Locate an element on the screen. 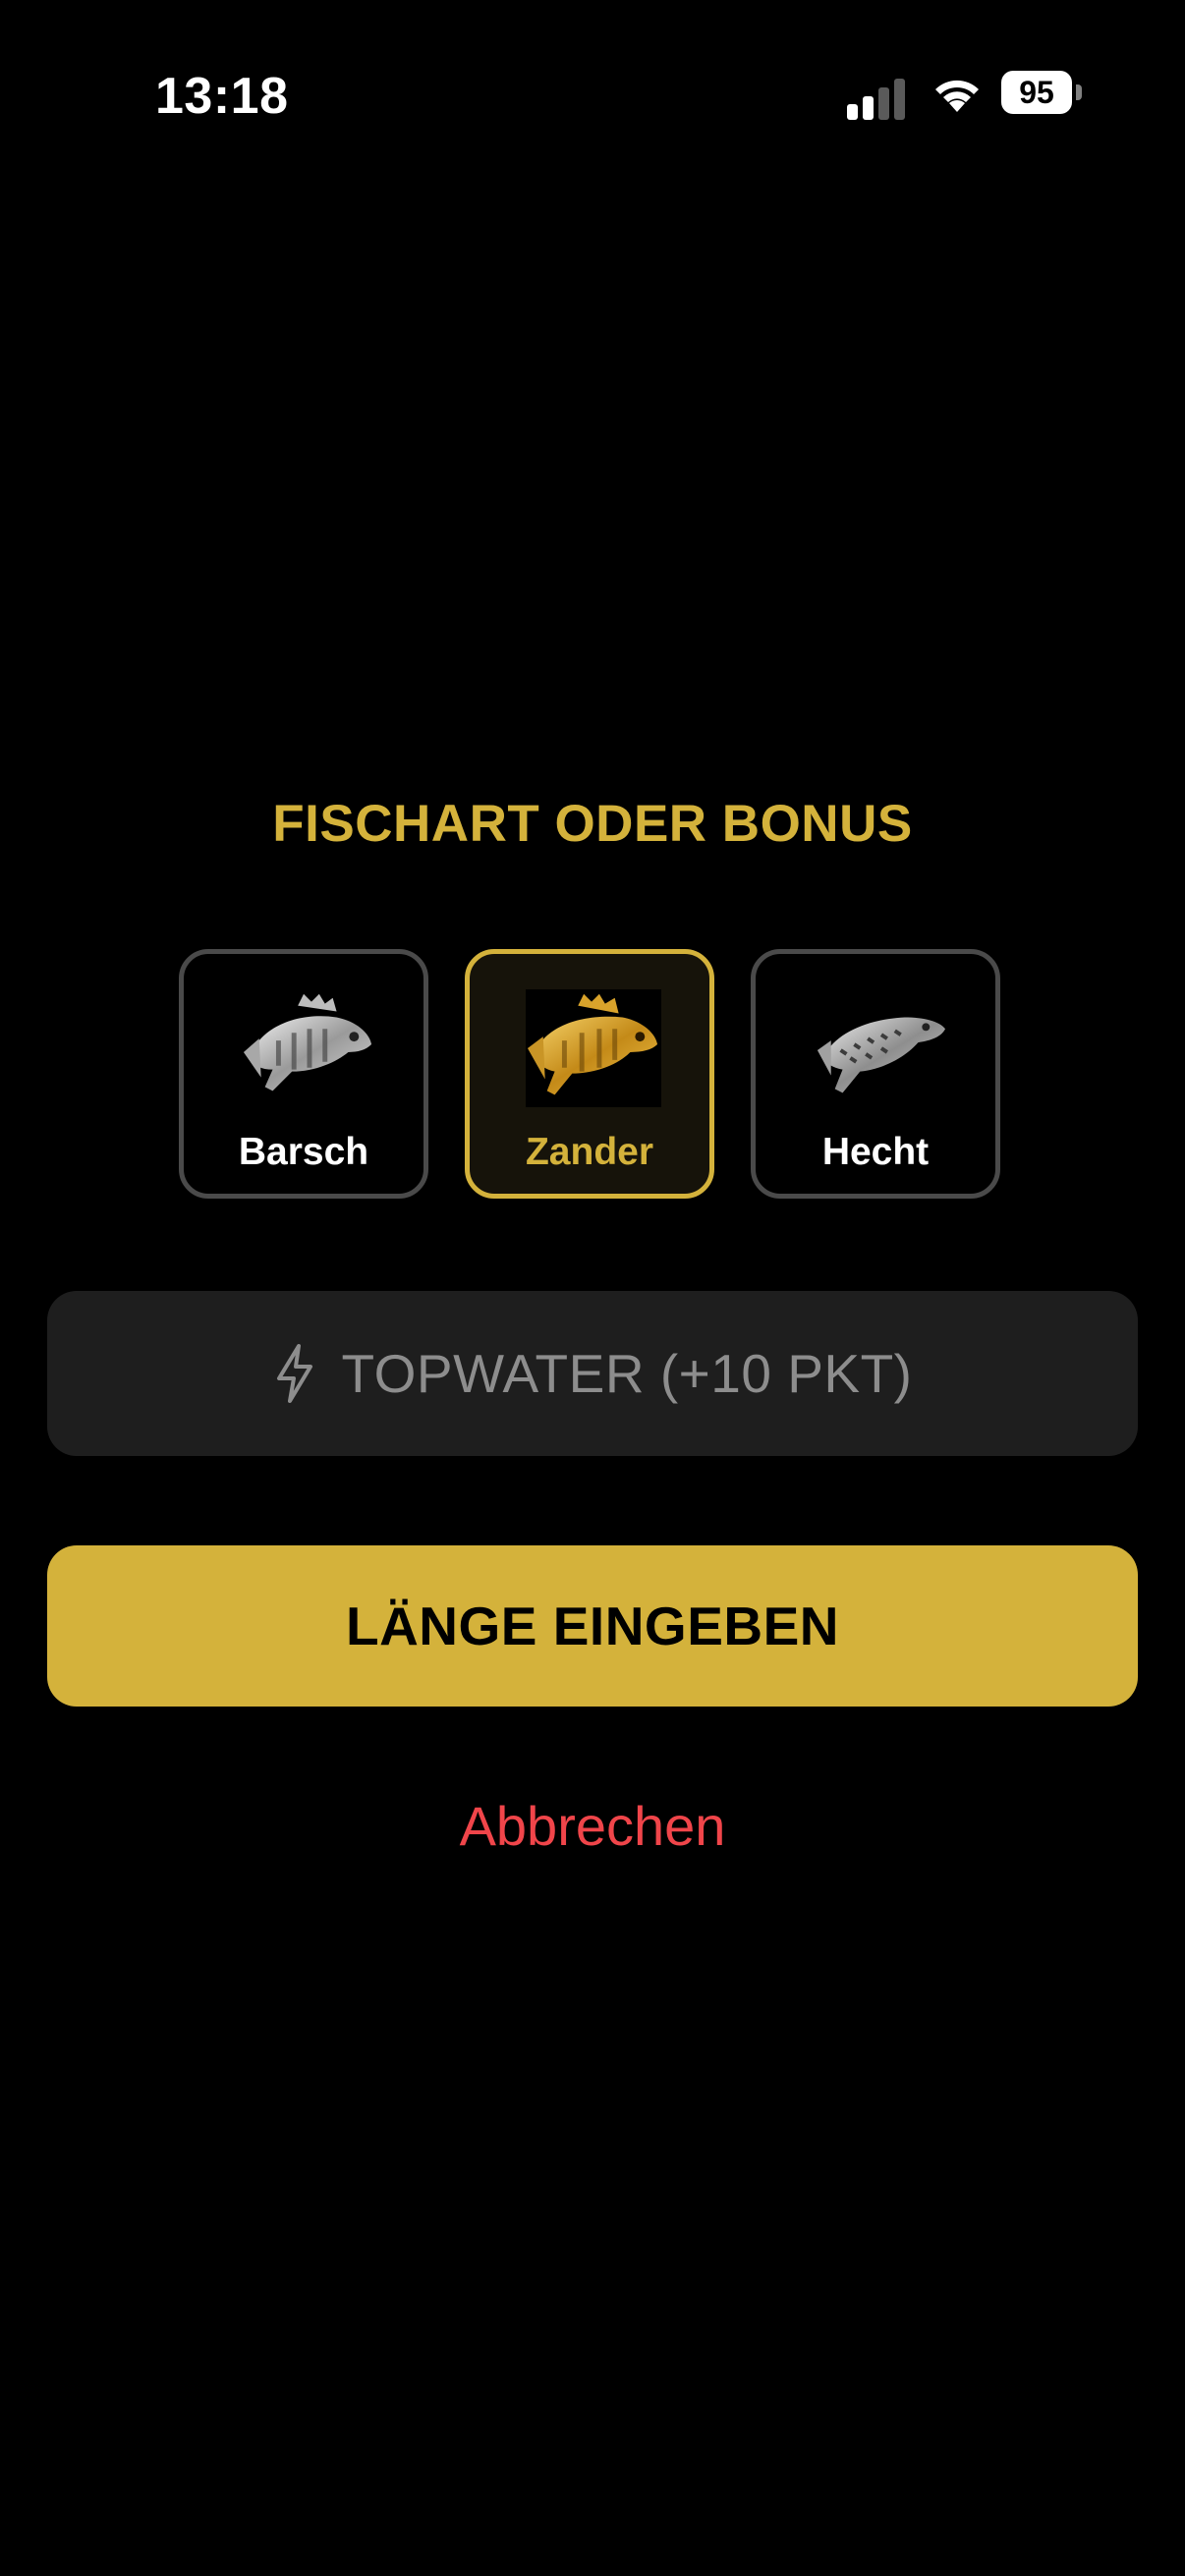 This screenshot has height=2576, width=1185. lightning-icon is located at coordinates (294, 1373).